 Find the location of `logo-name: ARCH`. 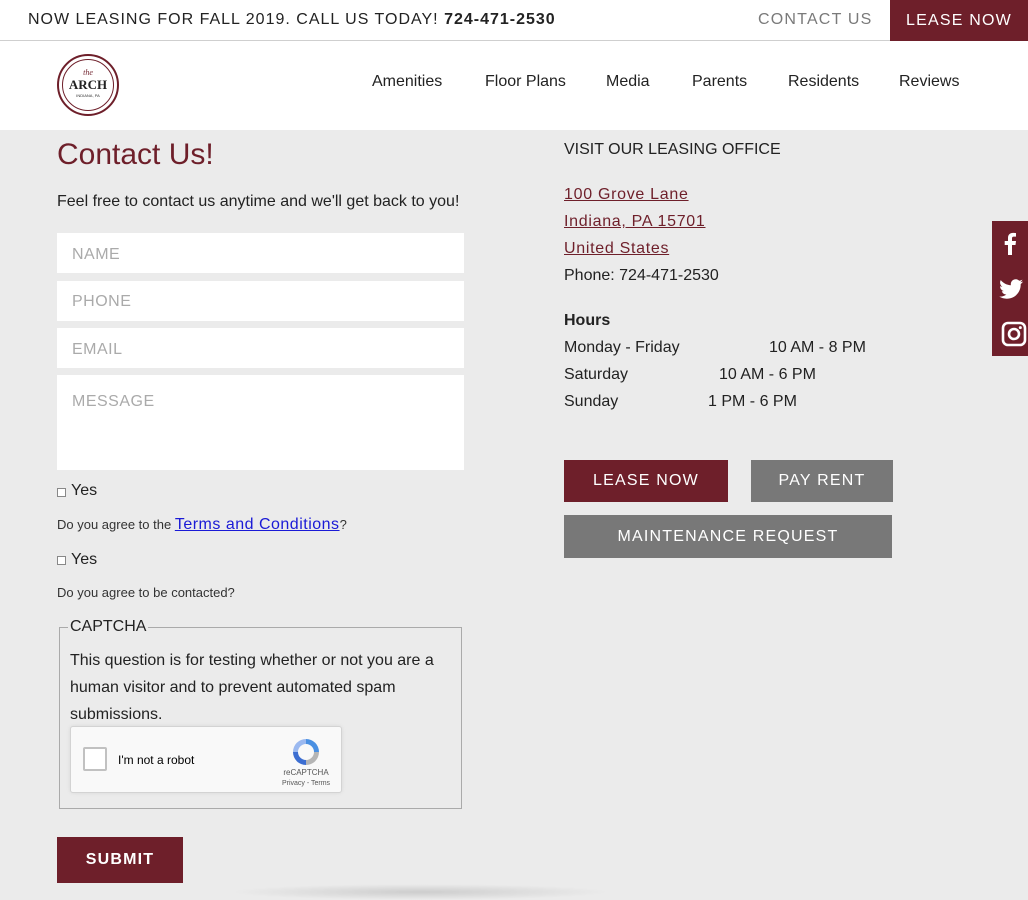

logo-name: ARCH is located at coordinates (88, 84).